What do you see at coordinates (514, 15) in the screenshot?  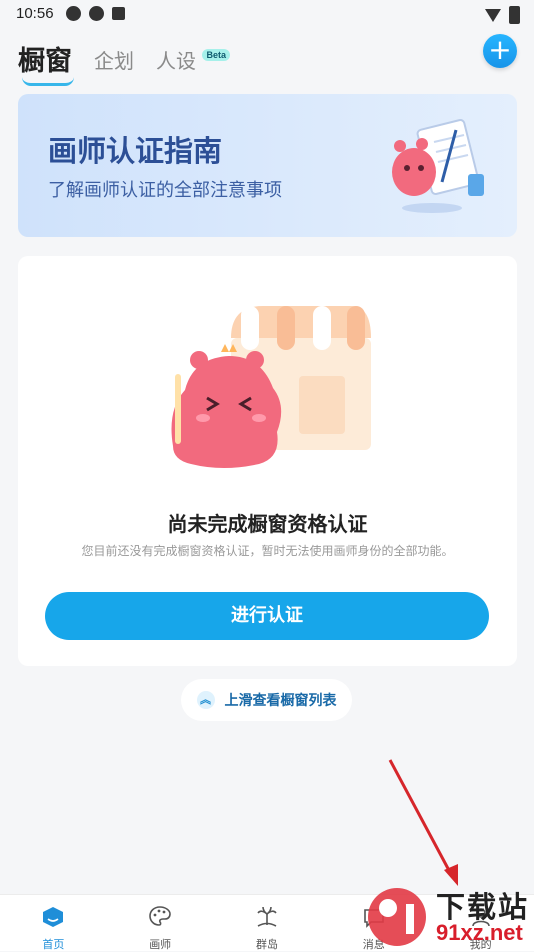 I see `battery-icon` at bounding box center [514, 15].